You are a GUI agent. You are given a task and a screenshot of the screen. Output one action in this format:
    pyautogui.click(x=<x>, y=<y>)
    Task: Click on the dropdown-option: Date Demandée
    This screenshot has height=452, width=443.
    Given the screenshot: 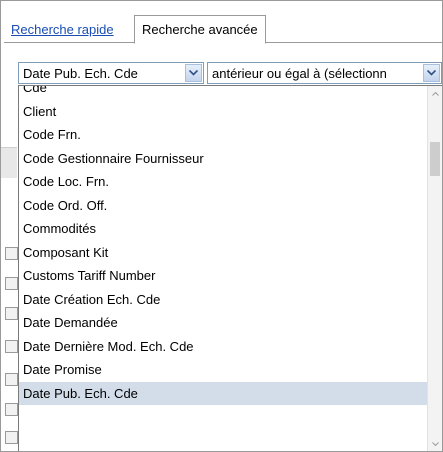 What is the action you would take?
    pyautogui.click(x=223, y=323)
    